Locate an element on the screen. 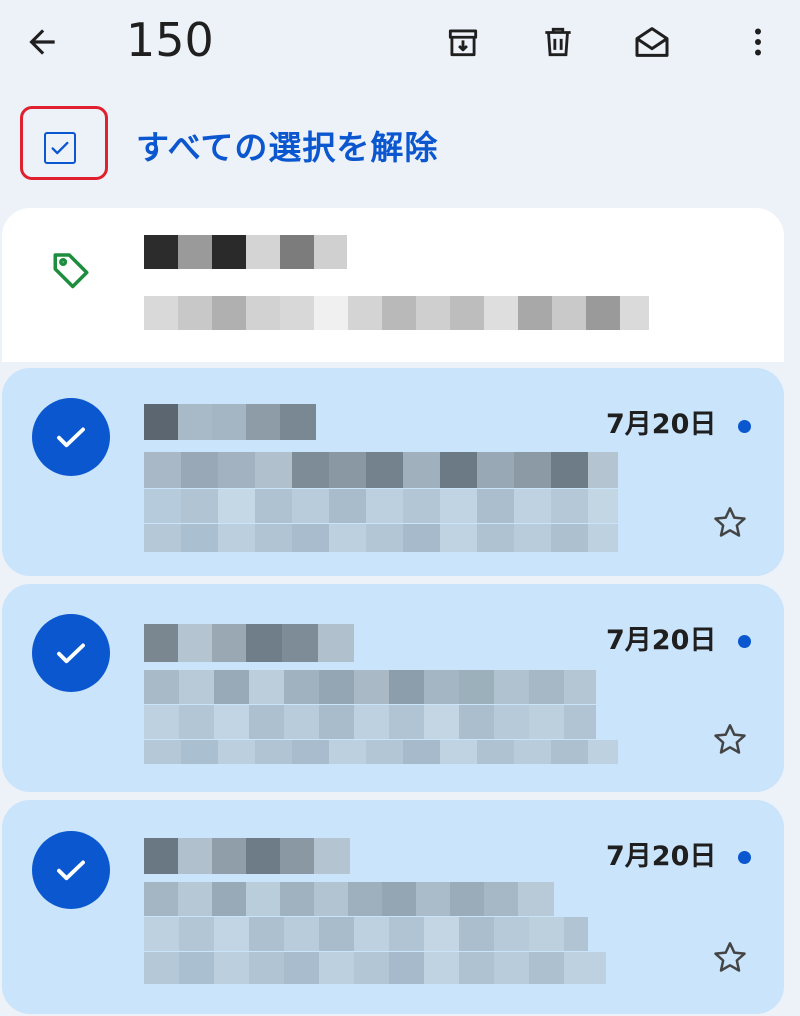  delete-icon is located at coordinates (558, 42).